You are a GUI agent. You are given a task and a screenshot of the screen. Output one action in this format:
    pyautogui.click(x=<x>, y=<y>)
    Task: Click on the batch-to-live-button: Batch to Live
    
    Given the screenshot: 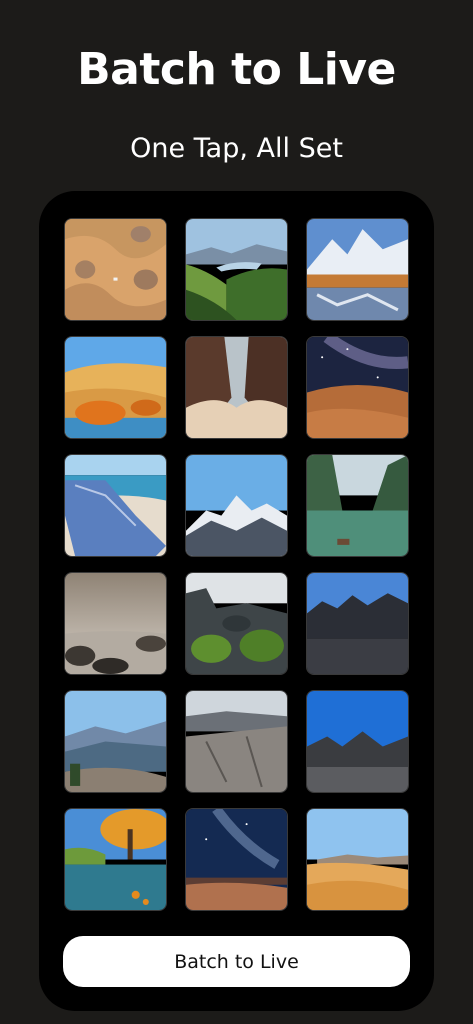 What is the action you would take?
    pyautogui.click(x=236, y=961)
    